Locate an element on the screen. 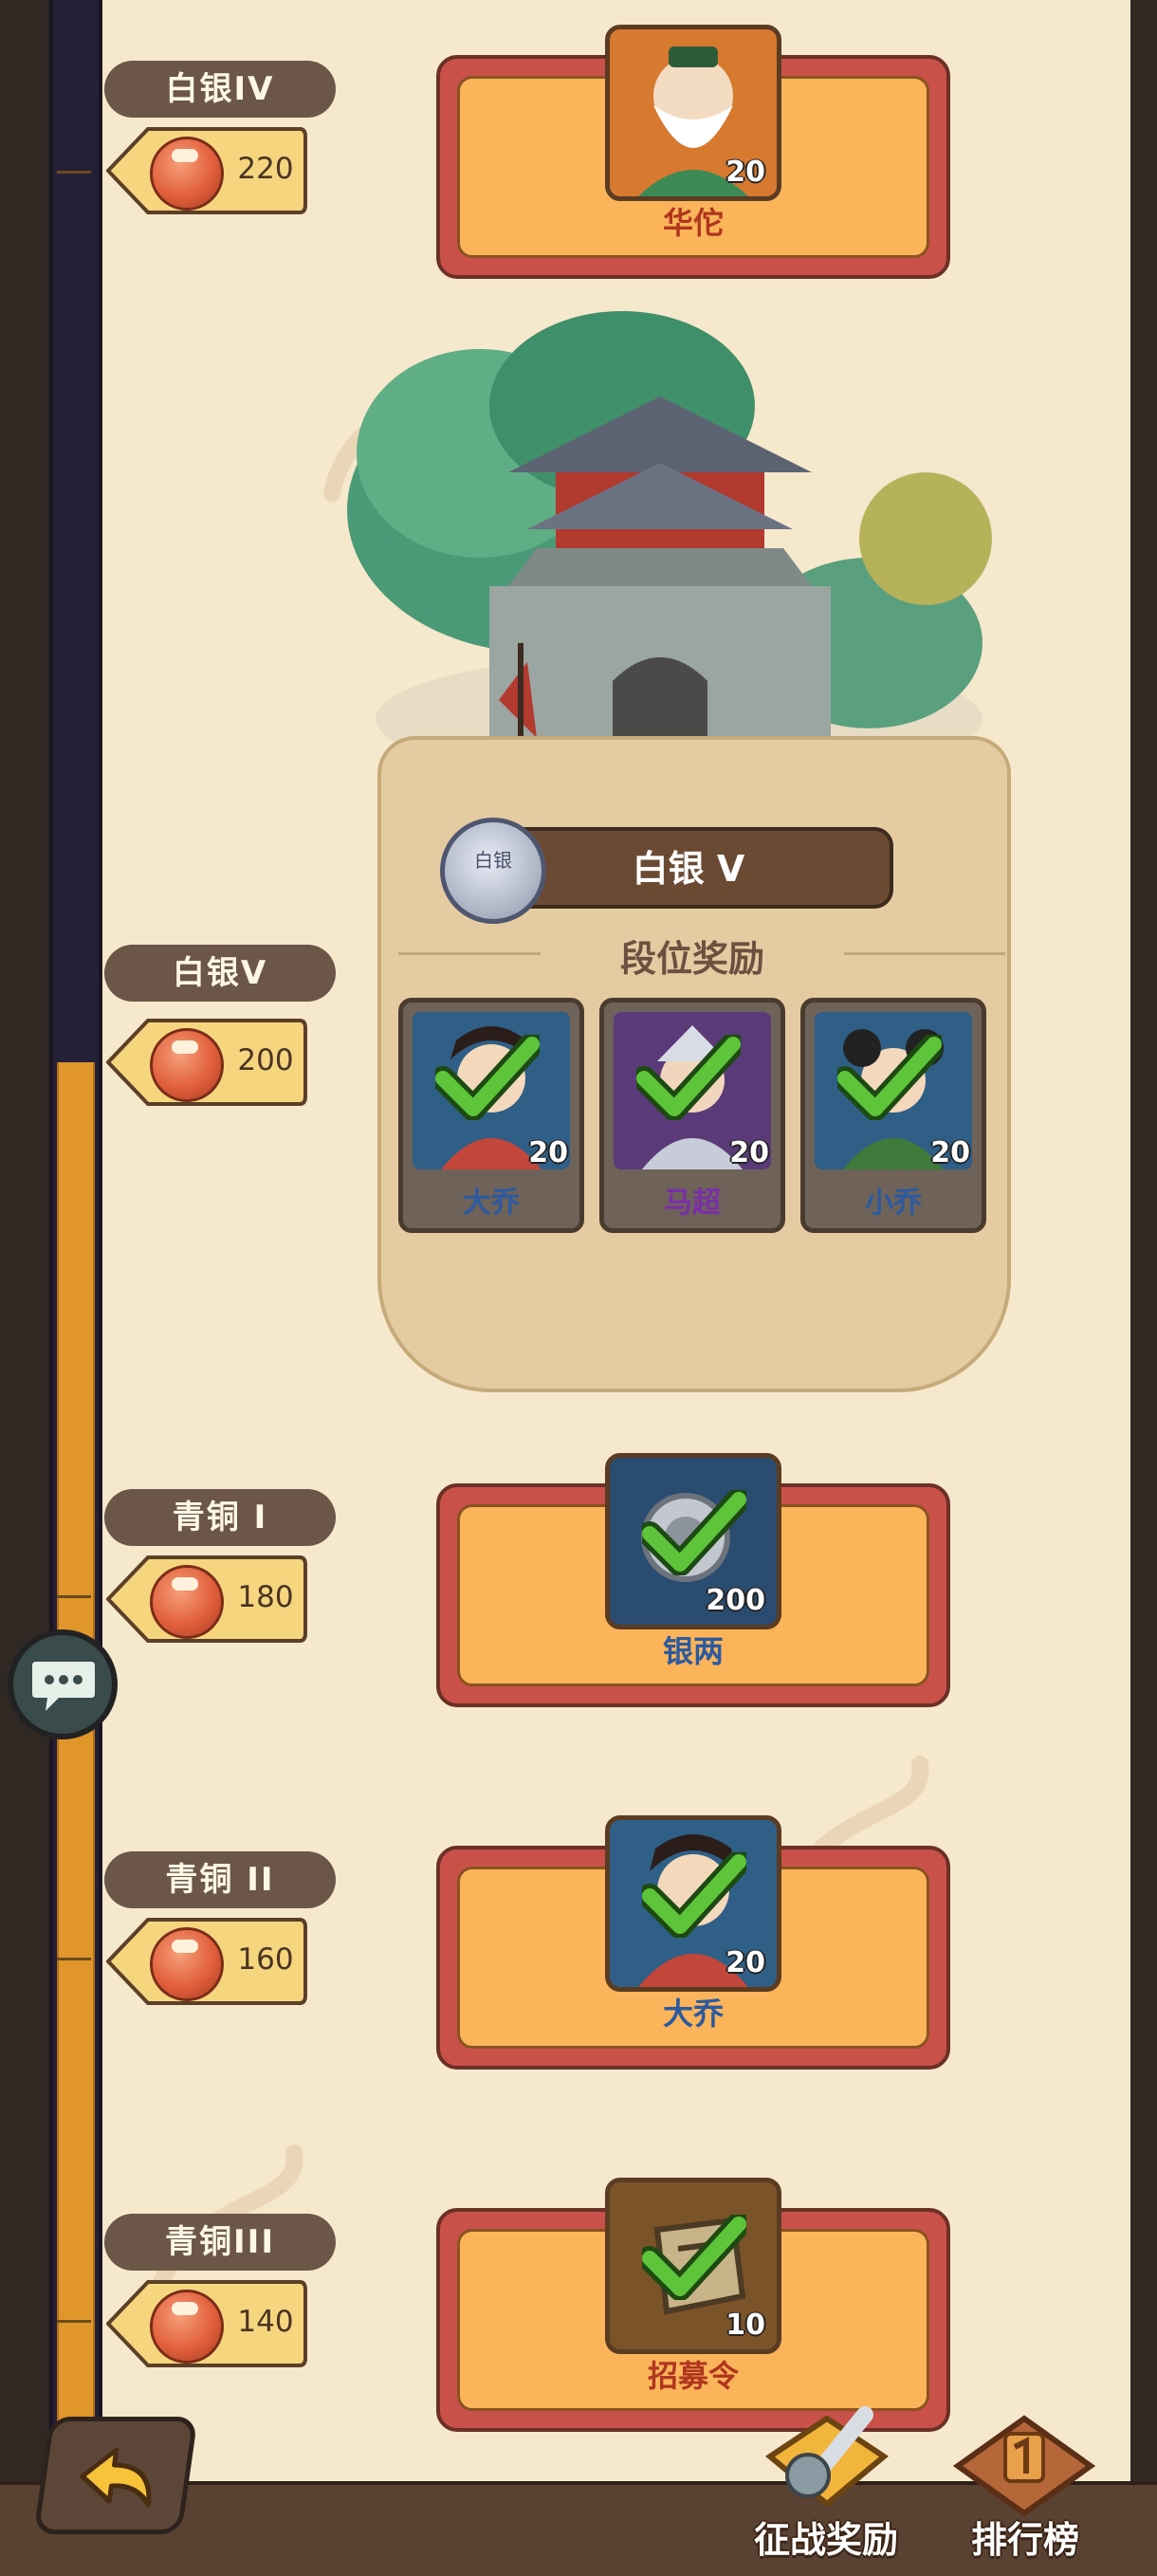 The height and width of the screenshot is (2576, 1157). hero-reward-card: 20 马超 is located at coordinates (692, 1115).